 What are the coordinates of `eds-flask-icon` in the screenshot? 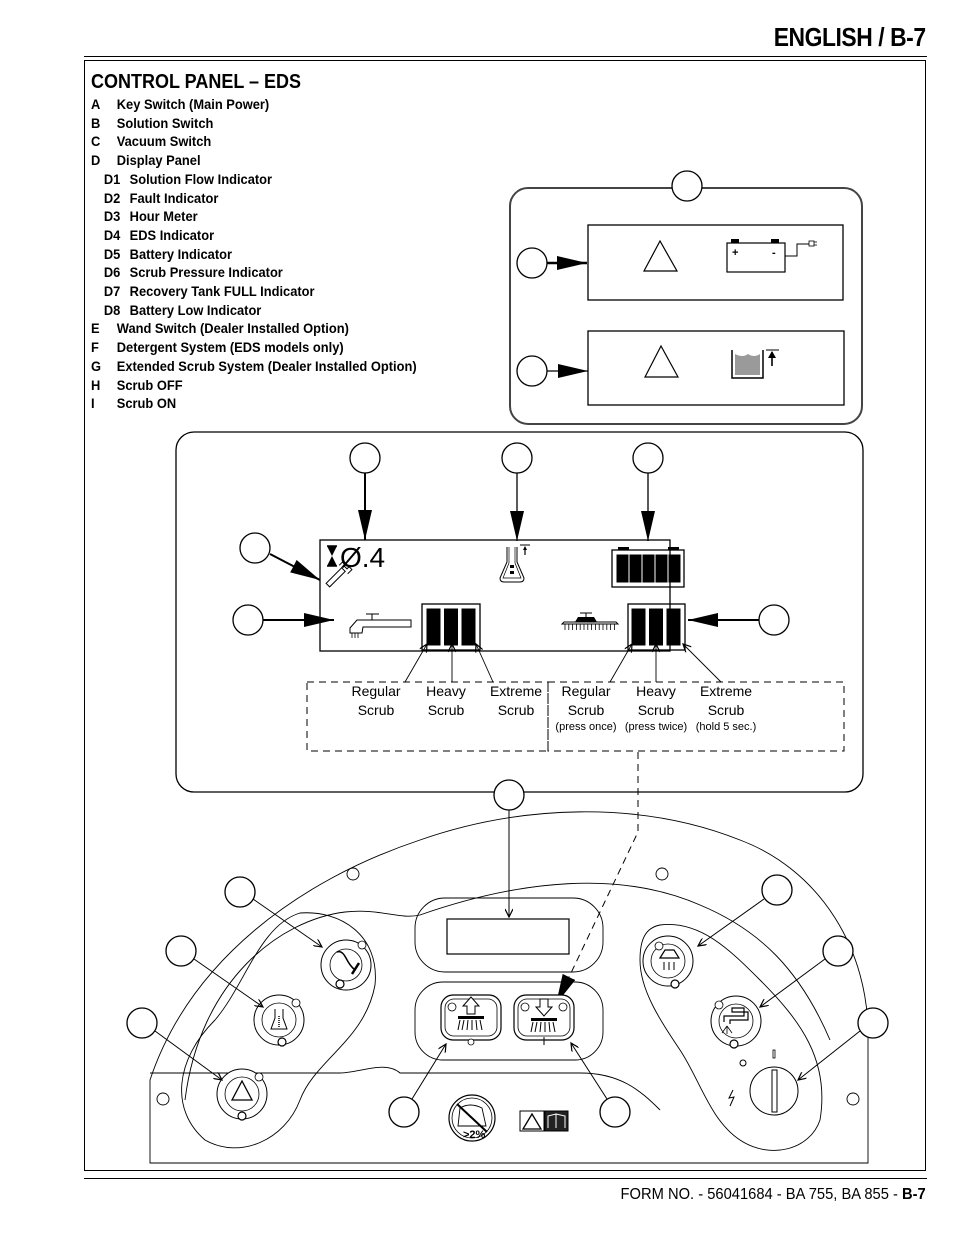 It's located at (514, 563).